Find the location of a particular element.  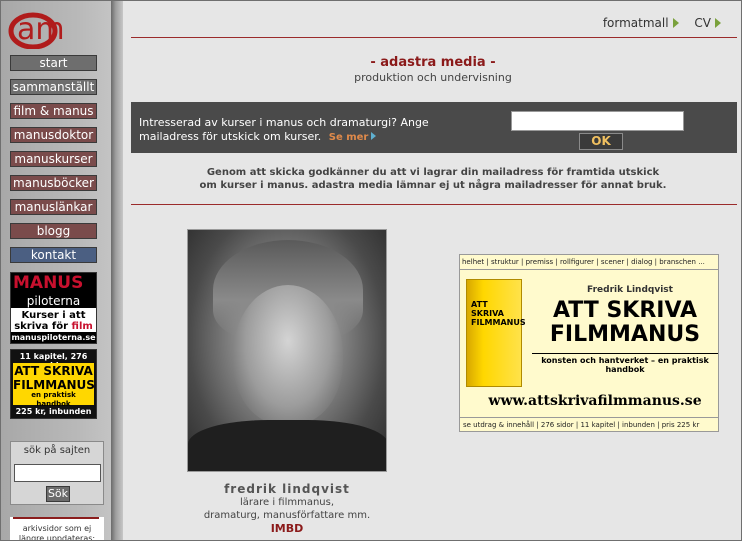

ad-book-cover: ATT SKRIVA FILMMANUS en praktisk handbok is located at coordinates (54, 385).